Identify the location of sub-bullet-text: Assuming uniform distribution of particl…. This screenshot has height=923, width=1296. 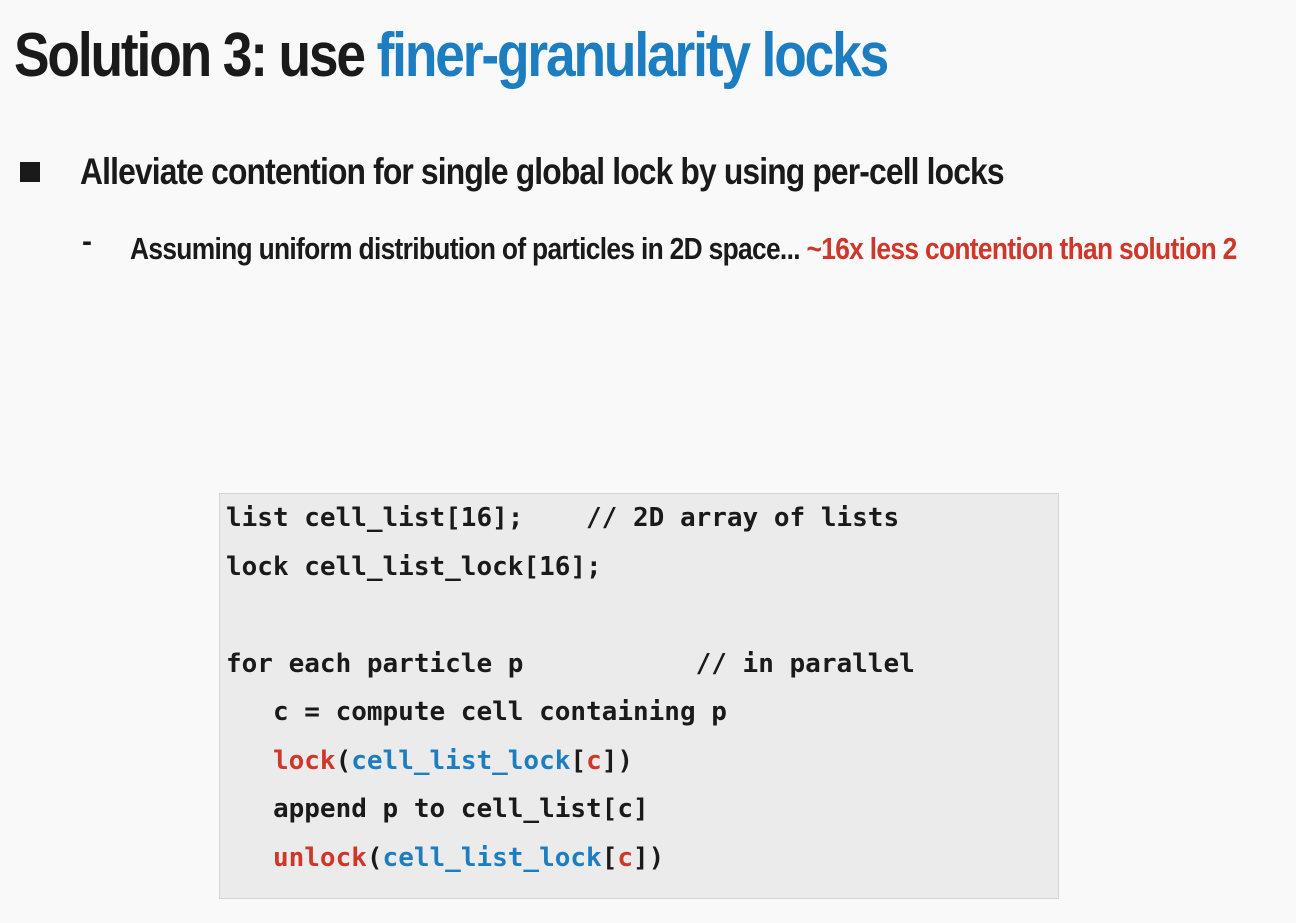
(468, 248).